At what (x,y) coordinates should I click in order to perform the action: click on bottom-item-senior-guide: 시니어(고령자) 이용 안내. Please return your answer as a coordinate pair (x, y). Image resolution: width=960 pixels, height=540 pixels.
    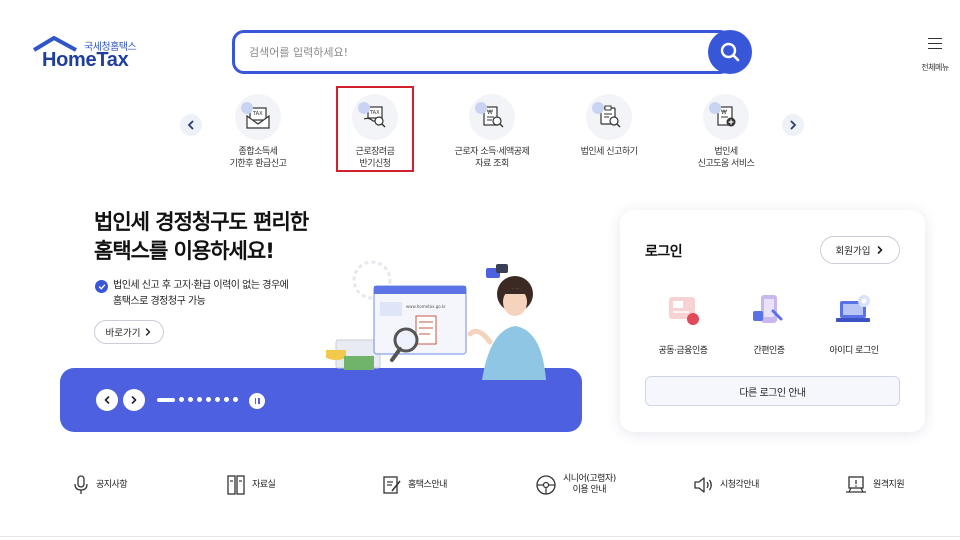
    Looking at the image, I should click on (575, 485).